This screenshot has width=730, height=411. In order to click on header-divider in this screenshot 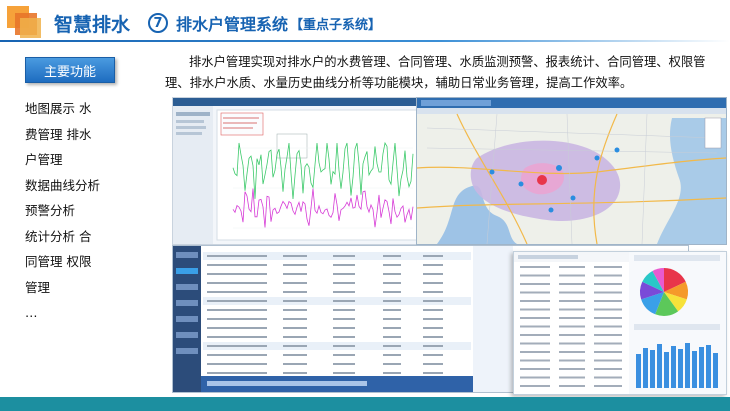, I will do `click(365, 41)`.